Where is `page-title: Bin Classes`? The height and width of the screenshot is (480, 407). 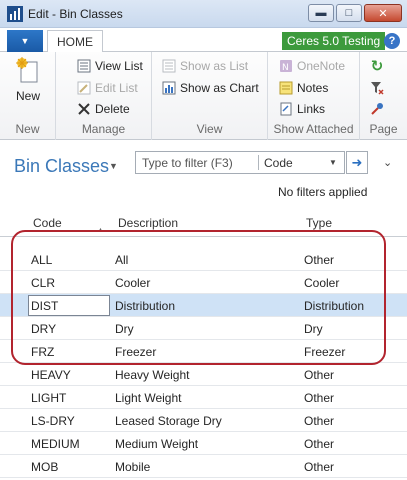
page-title: Bin Classes is located at coordinates (61, 166).